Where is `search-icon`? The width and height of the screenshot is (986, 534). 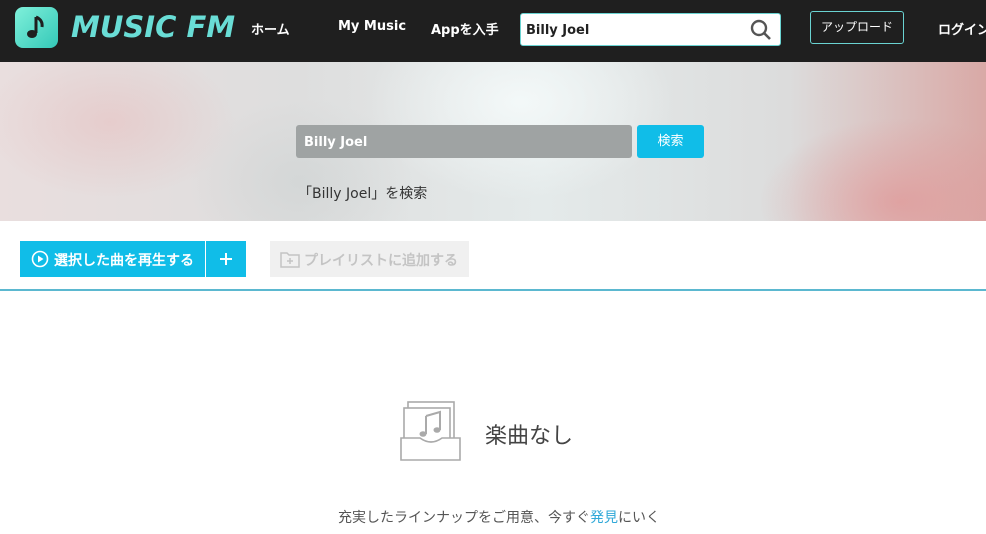 search-icon is located at coordinates (761, 32).